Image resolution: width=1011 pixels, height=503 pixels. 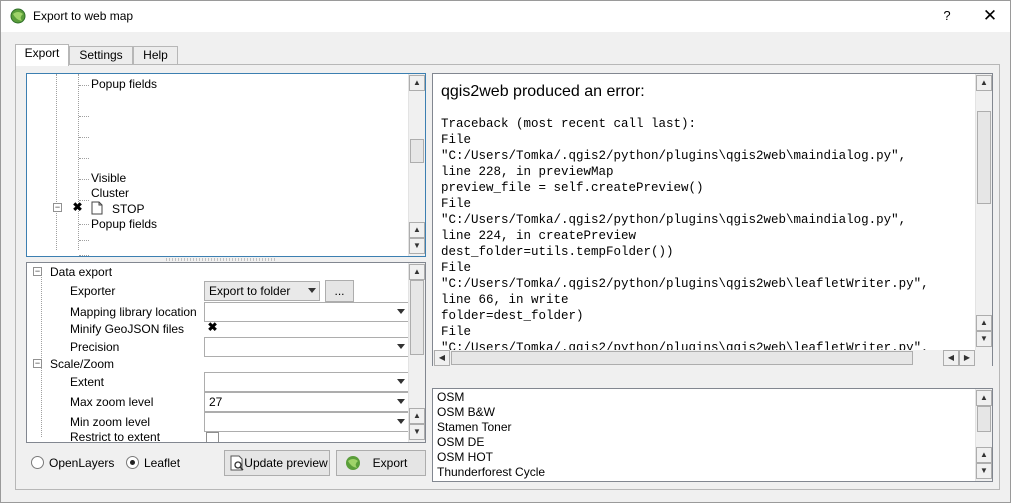 I want to click on tree-item-stop: STOP, so click(x=128, y=209).